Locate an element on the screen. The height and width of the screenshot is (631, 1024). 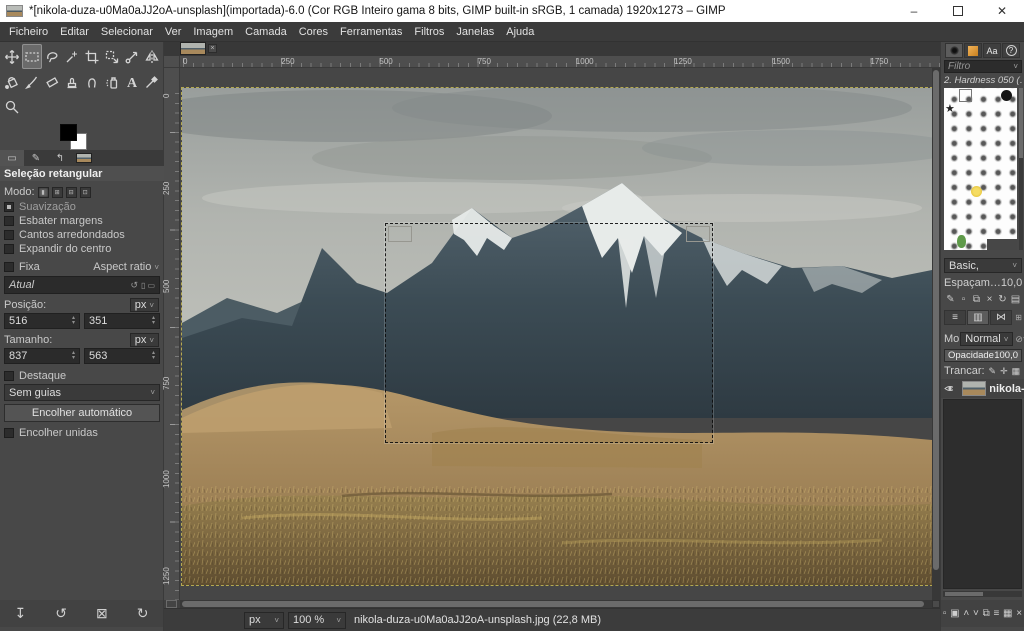
swap-ratio-icon: ↺ is located at coordinates (134, 285).